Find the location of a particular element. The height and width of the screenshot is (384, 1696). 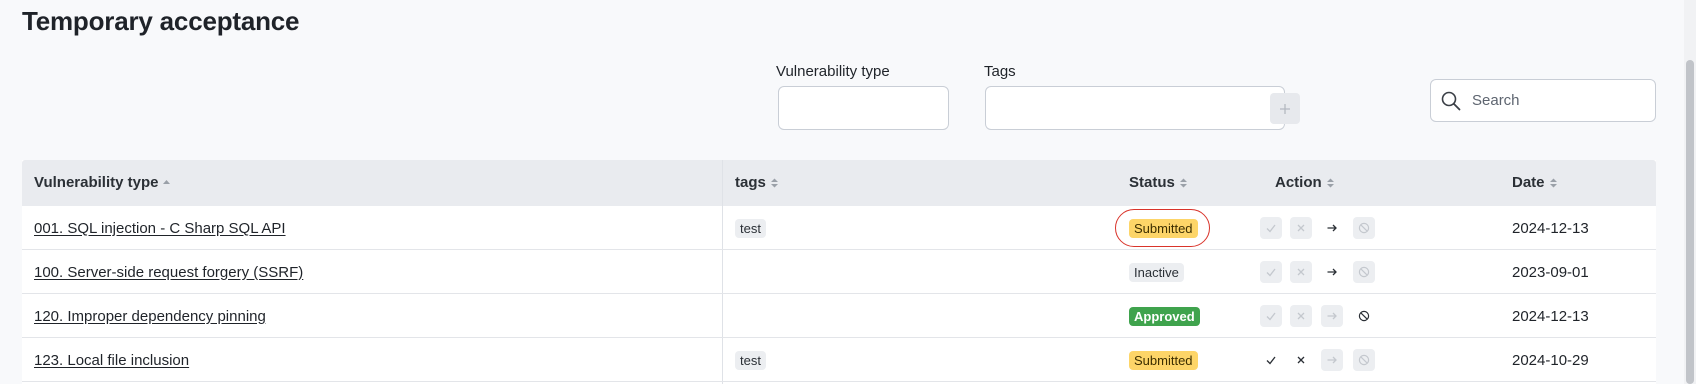

vulnerability-cell: 001. SQL injection - C Sharp SQL API is located at coordinates (160, 228).